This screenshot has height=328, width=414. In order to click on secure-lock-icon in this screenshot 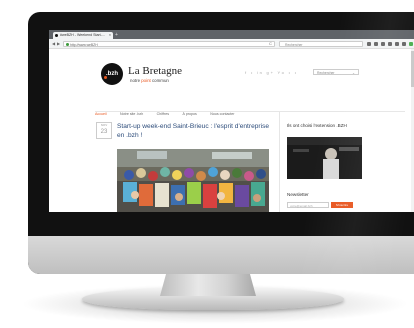, I will do `click(67, 44)`.